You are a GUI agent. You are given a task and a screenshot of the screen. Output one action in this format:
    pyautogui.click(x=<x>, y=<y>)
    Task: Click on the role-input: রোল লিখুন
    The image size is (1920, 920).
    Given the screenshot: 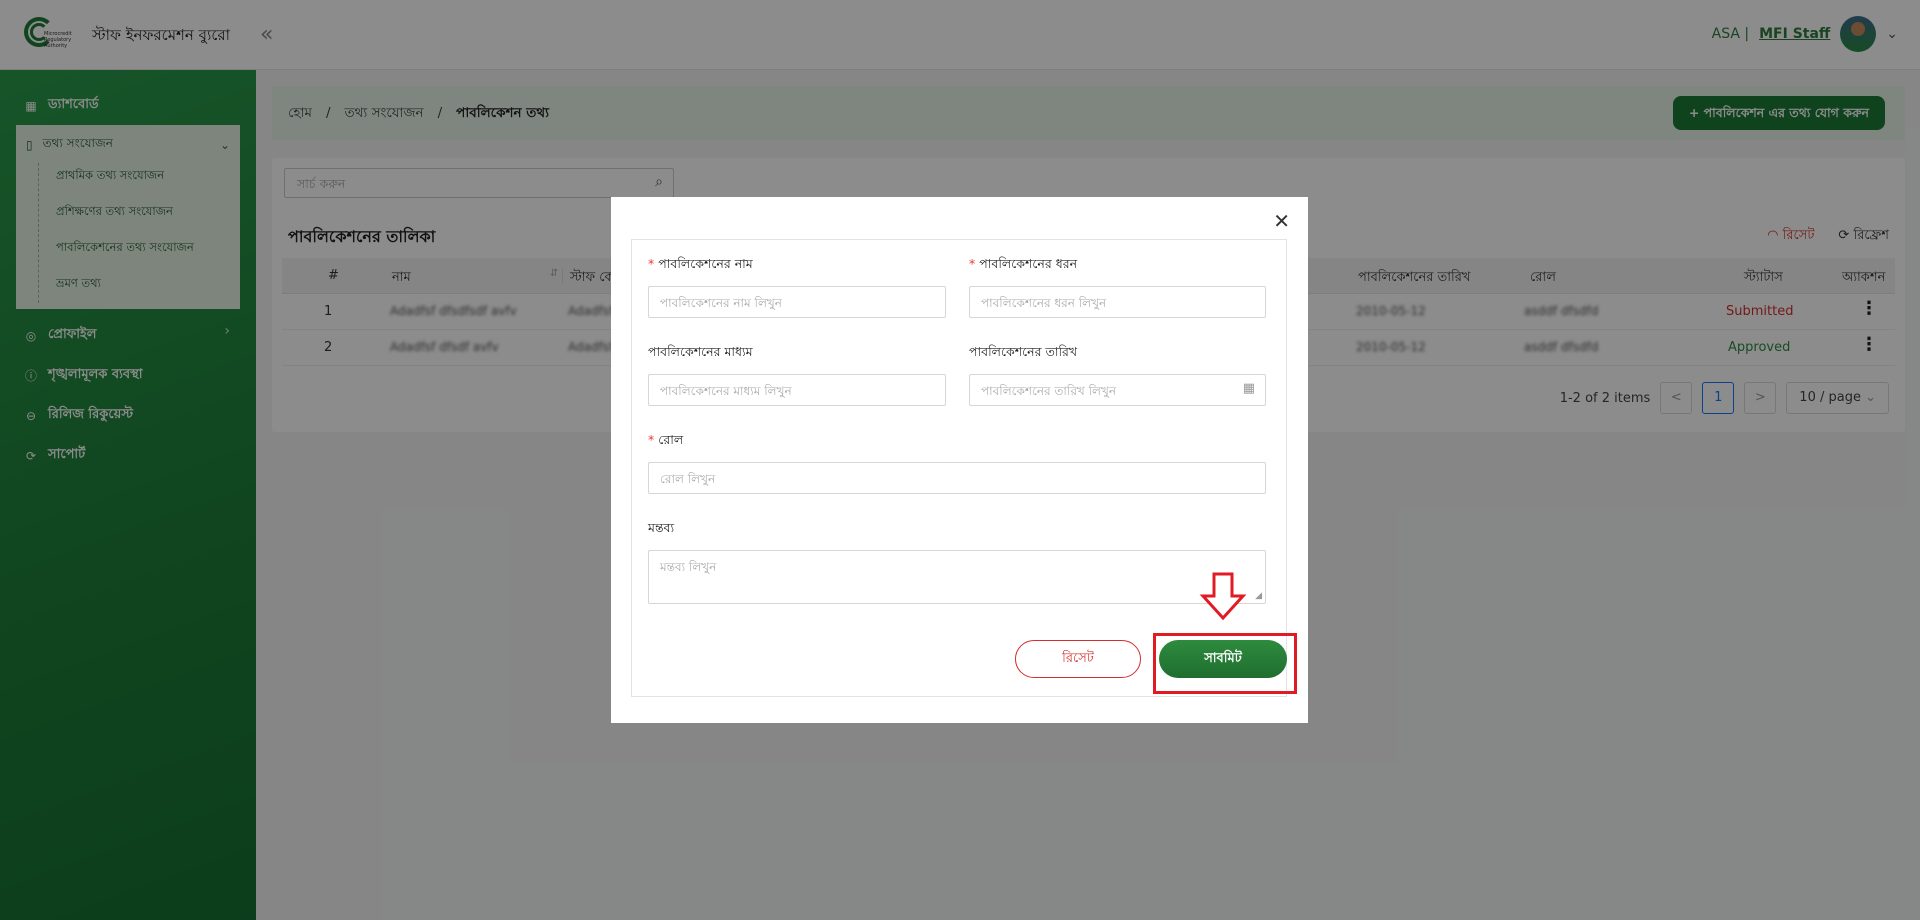 What is the action you would take?
    pyautogui.click(x=957, y=478)
    